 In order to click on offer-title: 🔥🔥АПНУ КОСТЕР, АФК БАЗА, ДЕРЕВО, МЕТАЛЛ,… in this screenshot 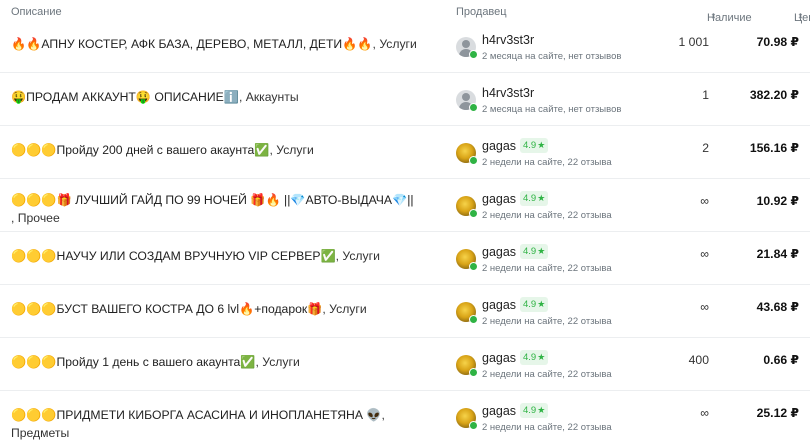, I will do `click(192, 44)`.